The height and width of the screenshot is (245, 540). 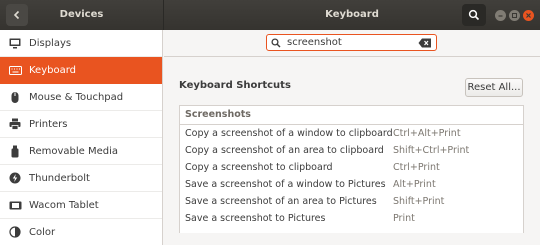 What do you see at coordinates (255, 218) in the screenshot?
I see `shortcut-action: Save a screenshot to Pictures` at bounding box center [255, 218].